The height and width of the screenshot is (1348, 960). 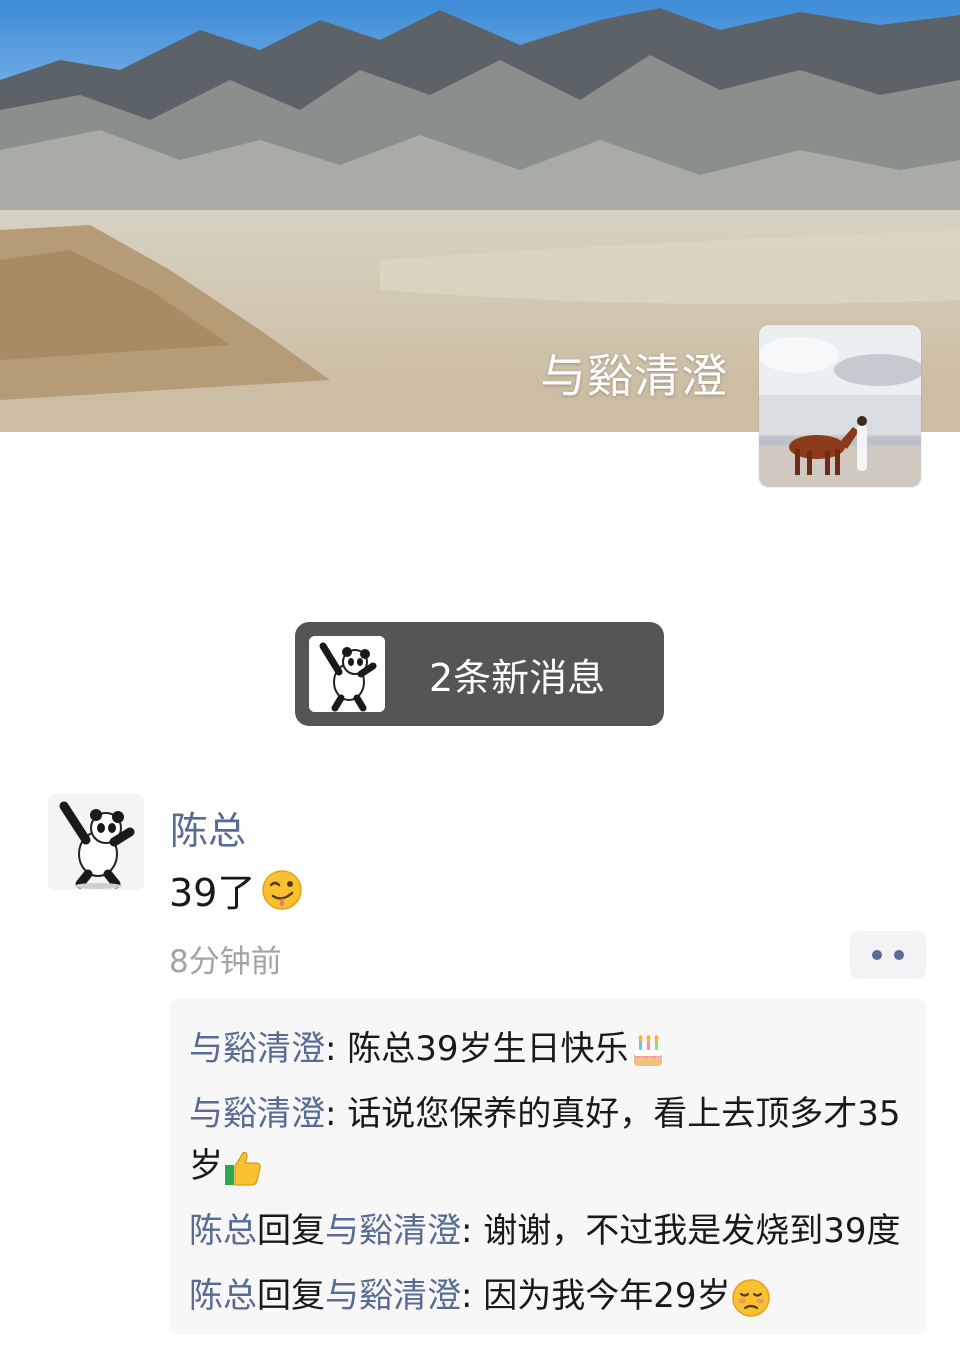 I want to click on new-messages-banner: 2条新消息, so click(x=479, y=674).